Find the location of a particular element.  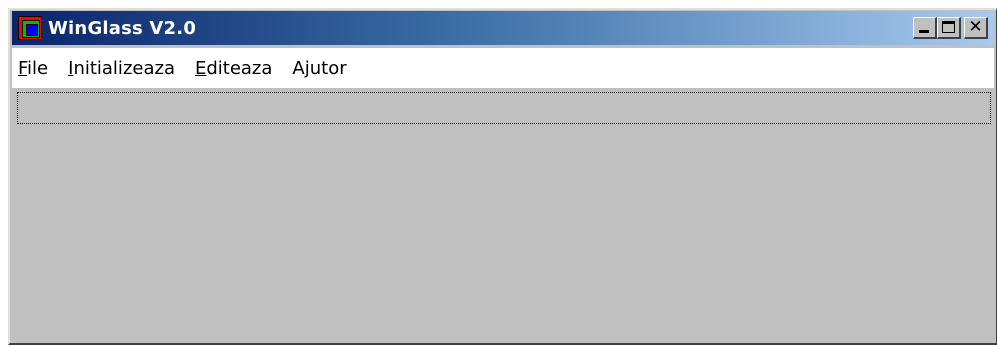

app-icon-blue-square is located at coordinates (32, 30).